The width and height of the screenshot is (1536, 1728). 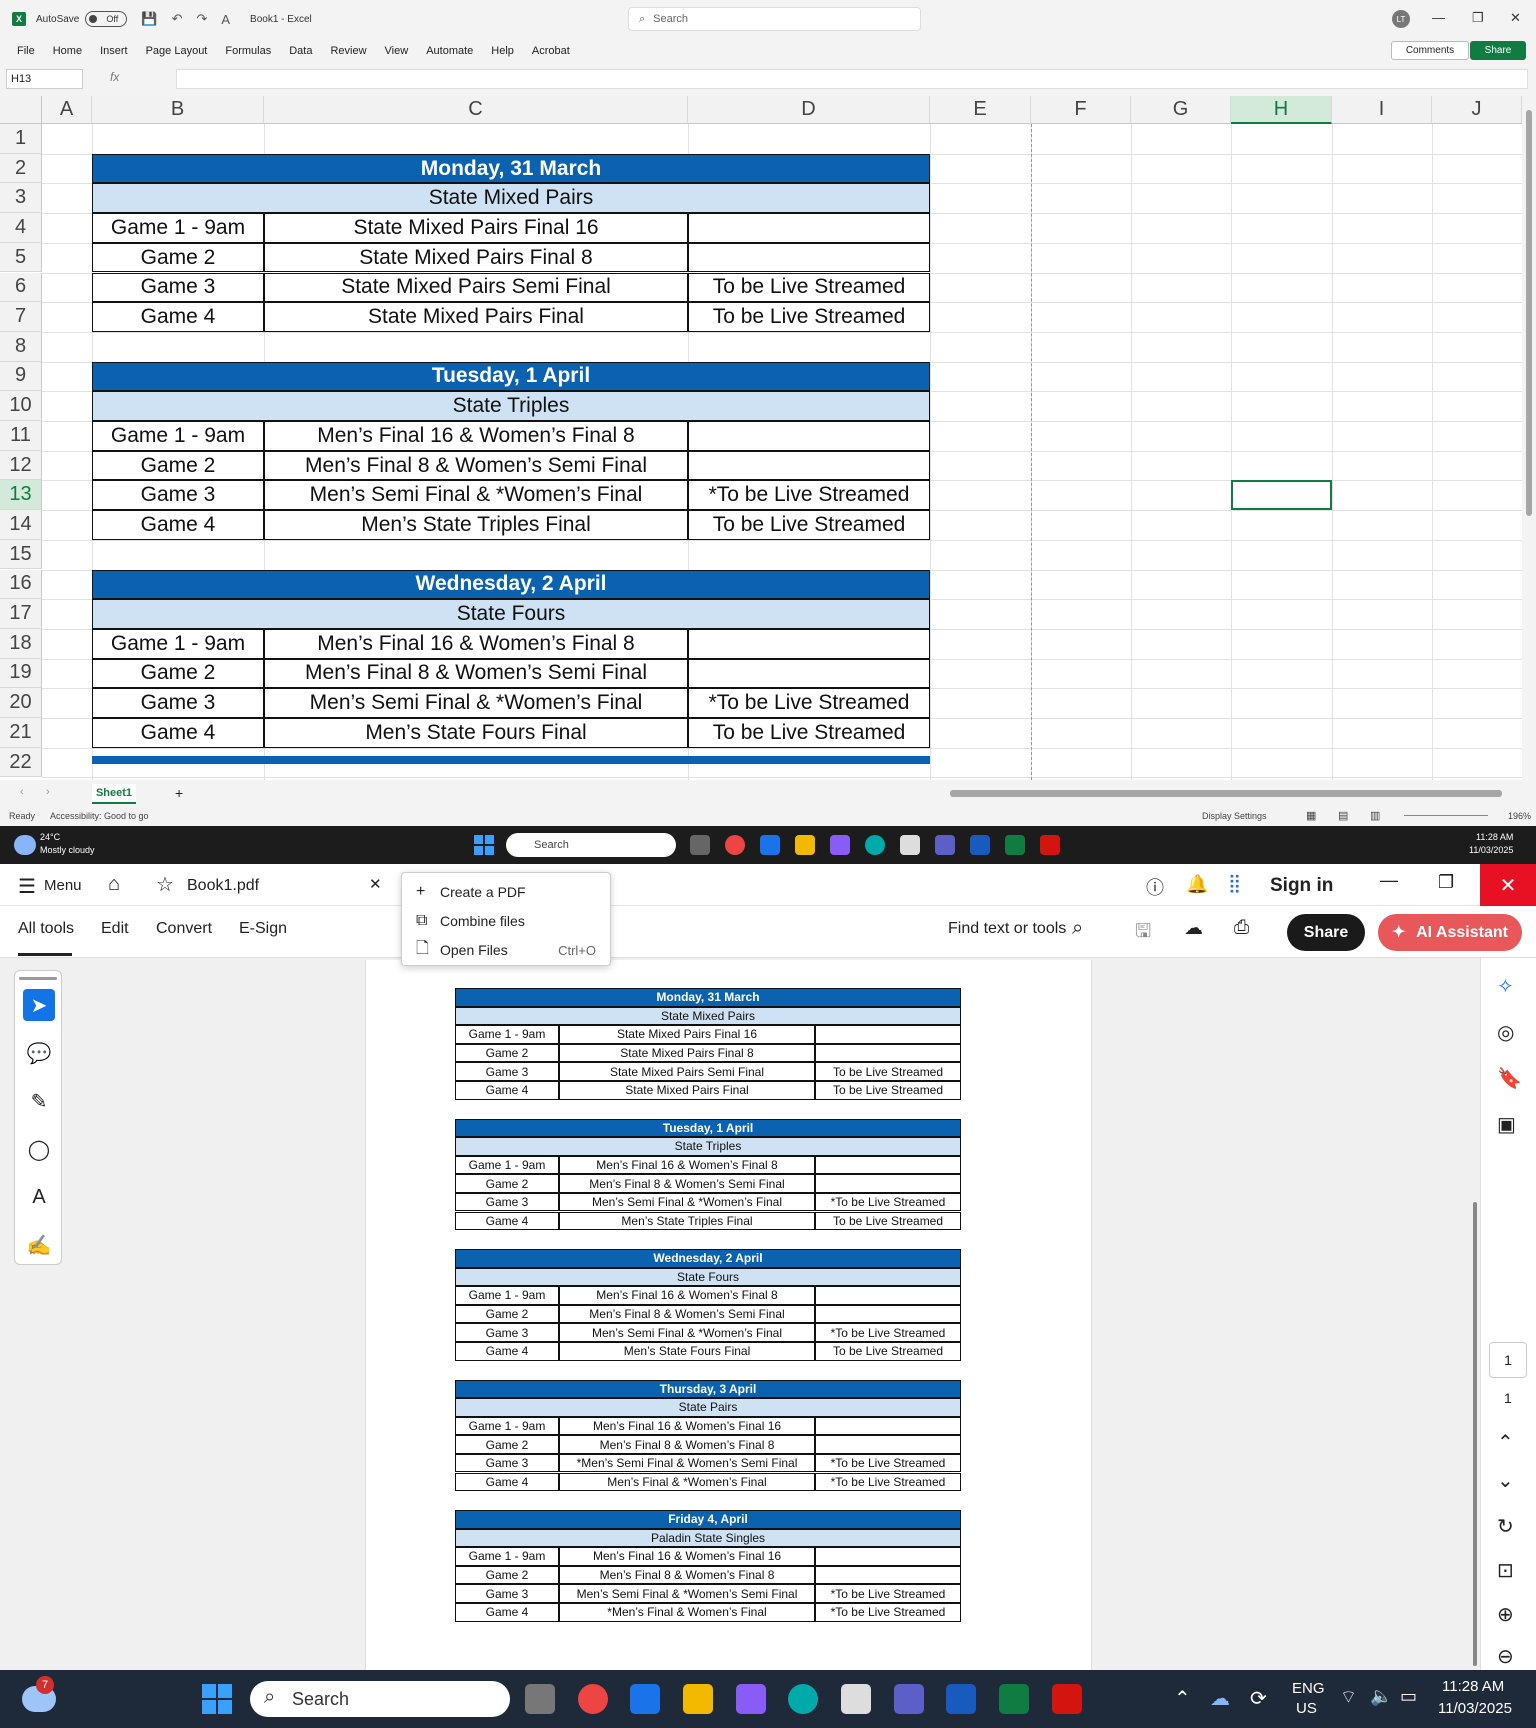 I want to click on table-cell: State Mixed Pairs Final 8, so click(x=476, y=257).